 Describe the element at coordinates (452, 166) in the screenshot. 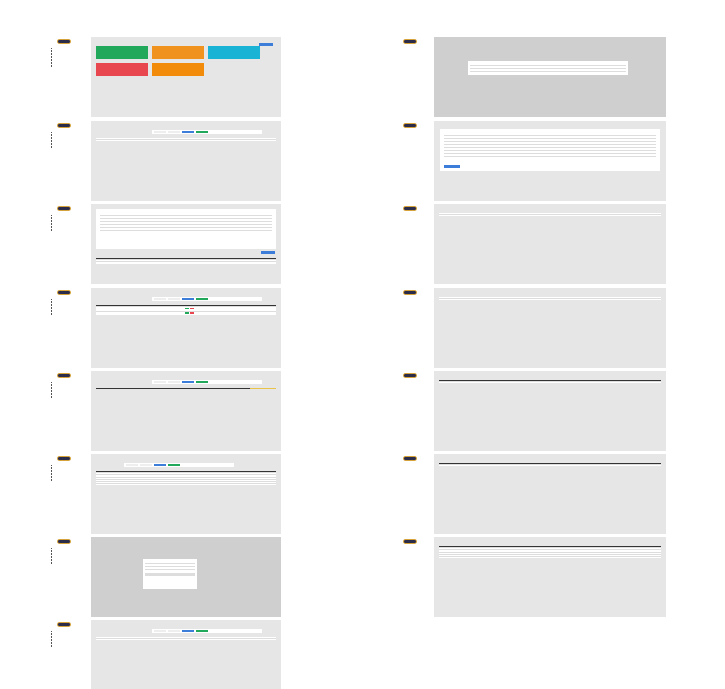

I see `submit-button` at that location.